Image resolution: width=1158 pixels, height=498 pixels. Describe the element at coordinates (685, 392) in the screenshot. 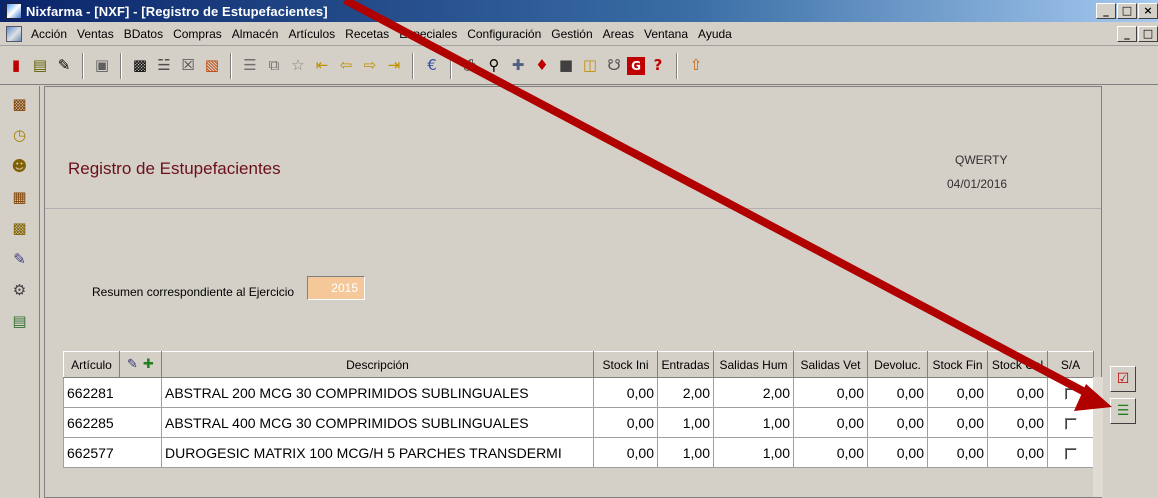

I see `cell-entradas: 2,00` at that location.